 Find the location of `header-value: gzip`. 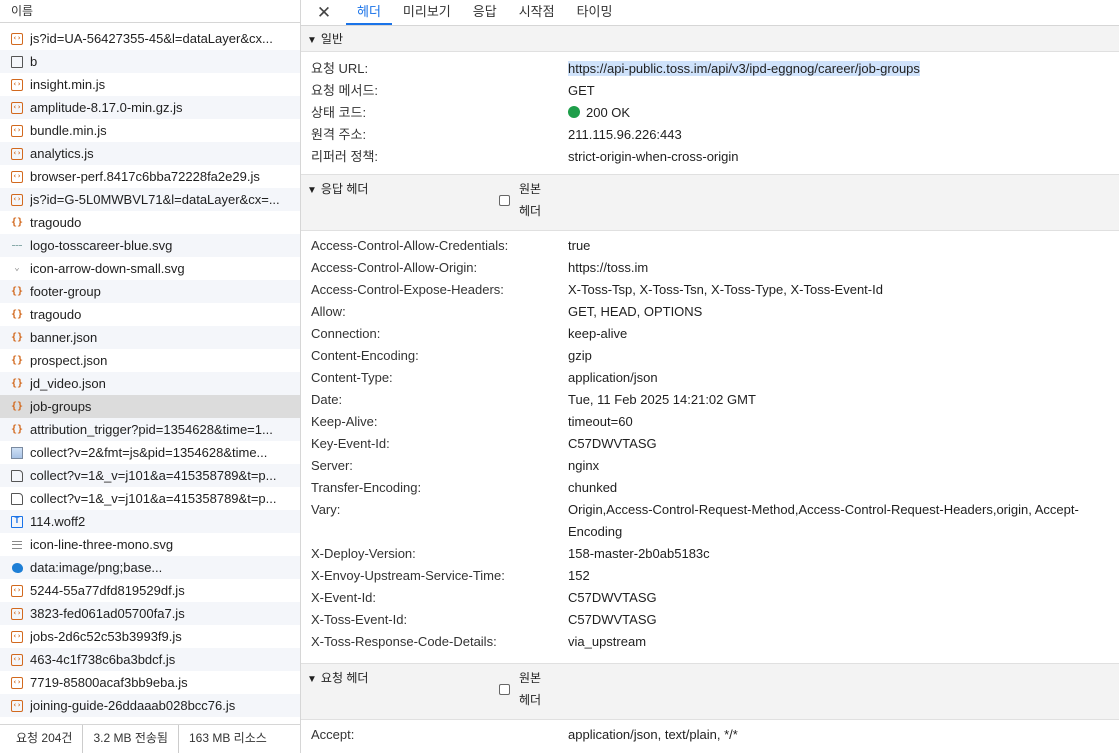

header-value: gzip is located at coordinates (580, 356).